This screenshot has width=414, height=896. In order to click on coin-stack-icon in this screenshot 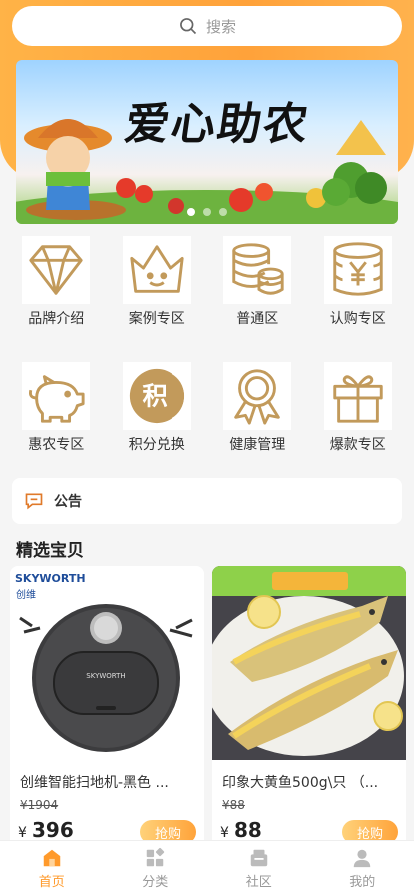, I will do `click(258, 269)`.